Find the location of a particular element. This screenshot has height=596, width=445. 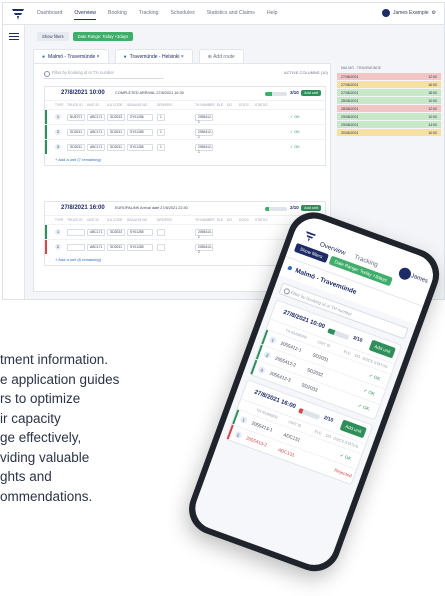

status-badge: Rejected is located at coordinates (343, 473).